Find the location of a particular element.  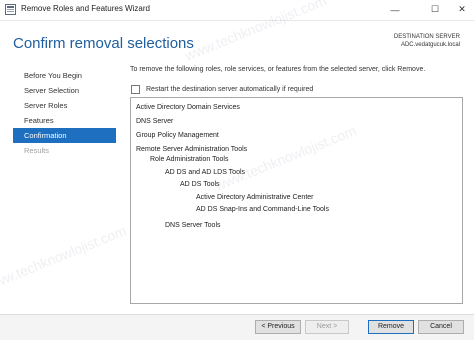

minimize-button: — is located at coordinates (395, 9).